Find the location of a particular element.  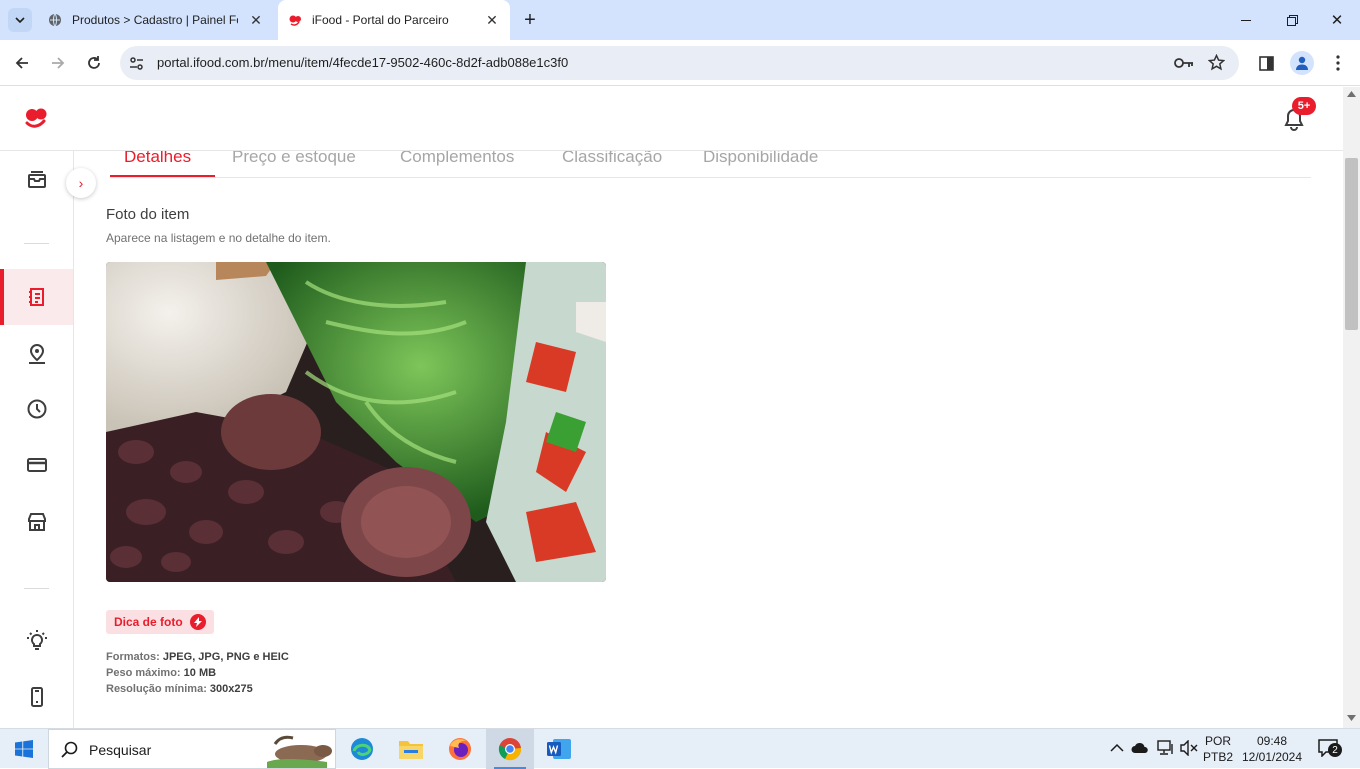

max-size-value: 10 MB is located at coordinates (200, 673).